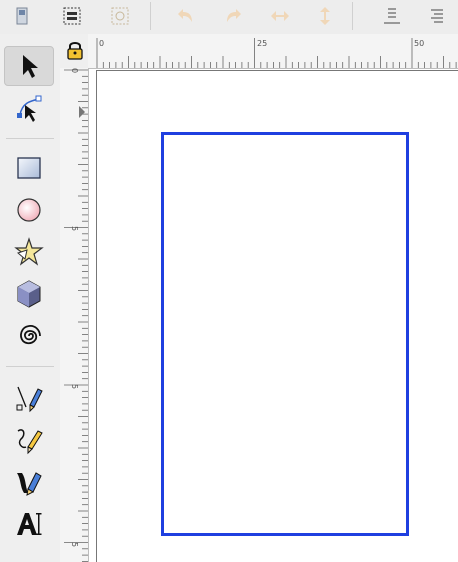 This screenshot has width=458, height=562. I want to click on horizontal-ruler: 0 25 50, so click(273, 51).